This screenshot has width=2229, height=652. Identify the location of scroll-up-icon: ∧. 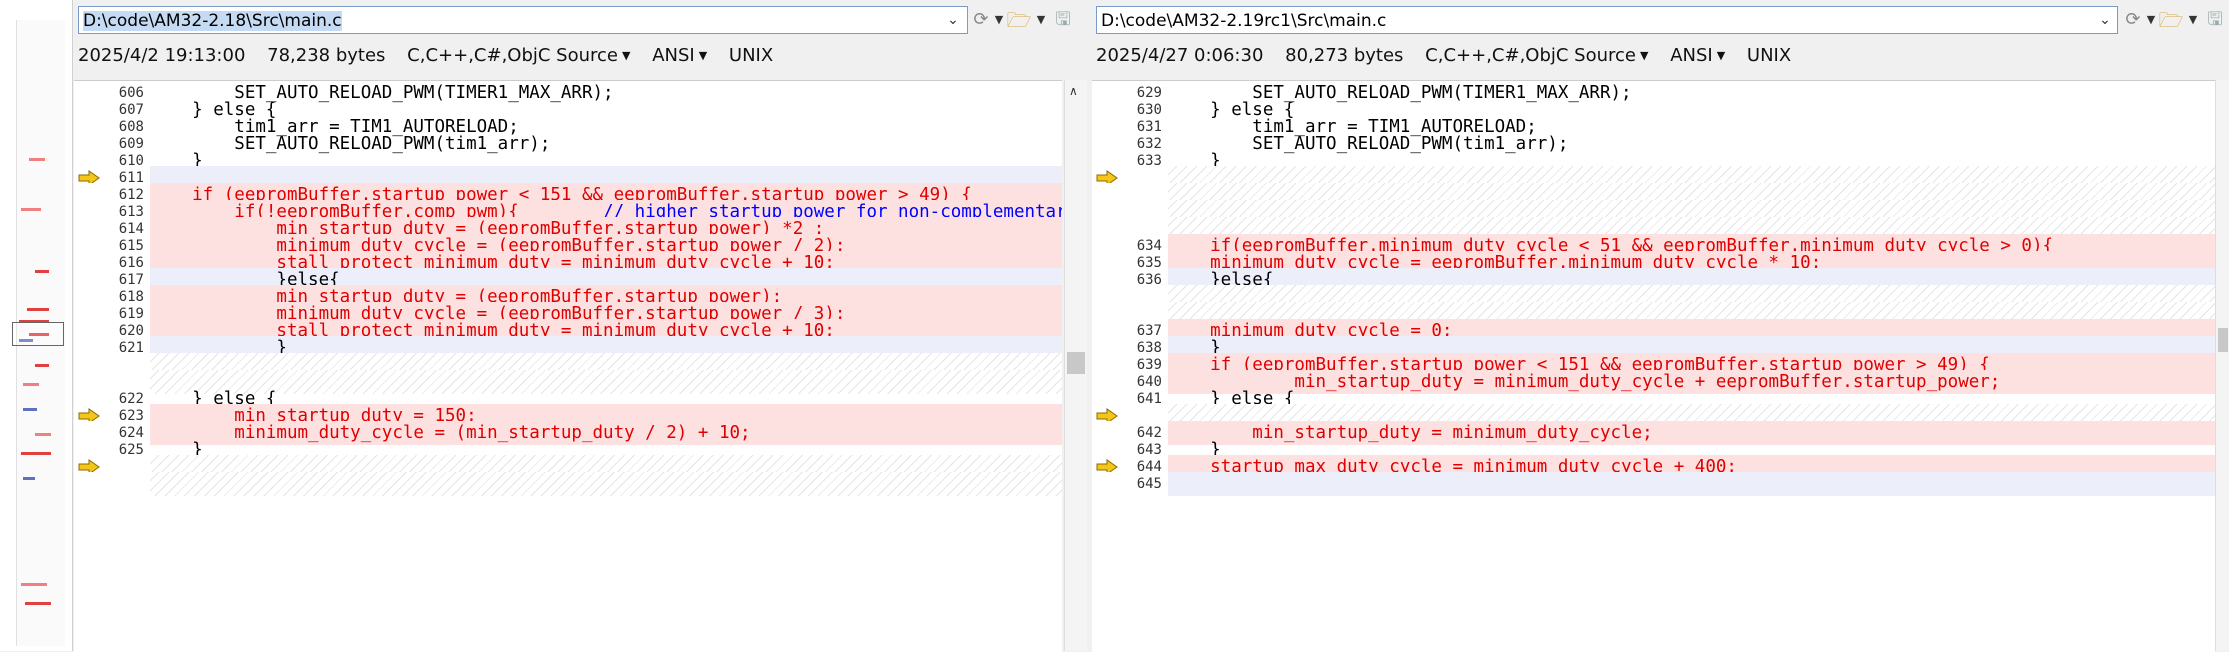
(1073, 91).